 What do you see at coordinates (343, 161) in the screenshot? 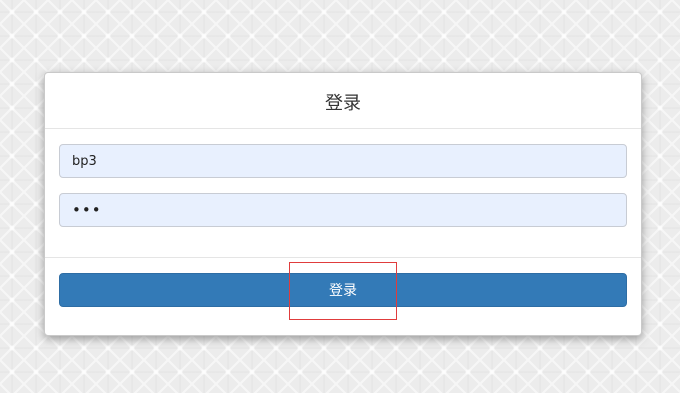
I see `username-input` at bounding box center [343, 161].